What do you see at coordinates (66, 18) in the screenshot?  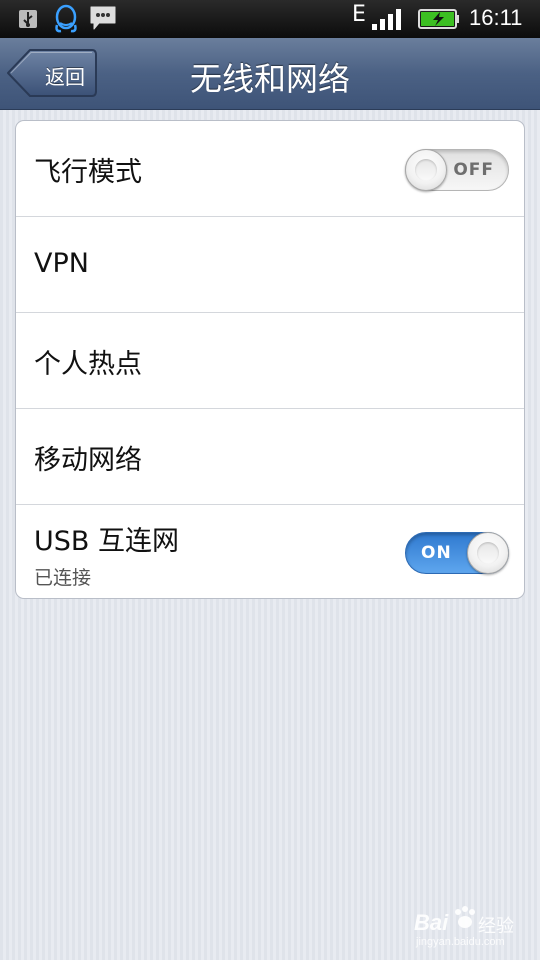 I see `qq-icon` at bounding box center [66, 18].